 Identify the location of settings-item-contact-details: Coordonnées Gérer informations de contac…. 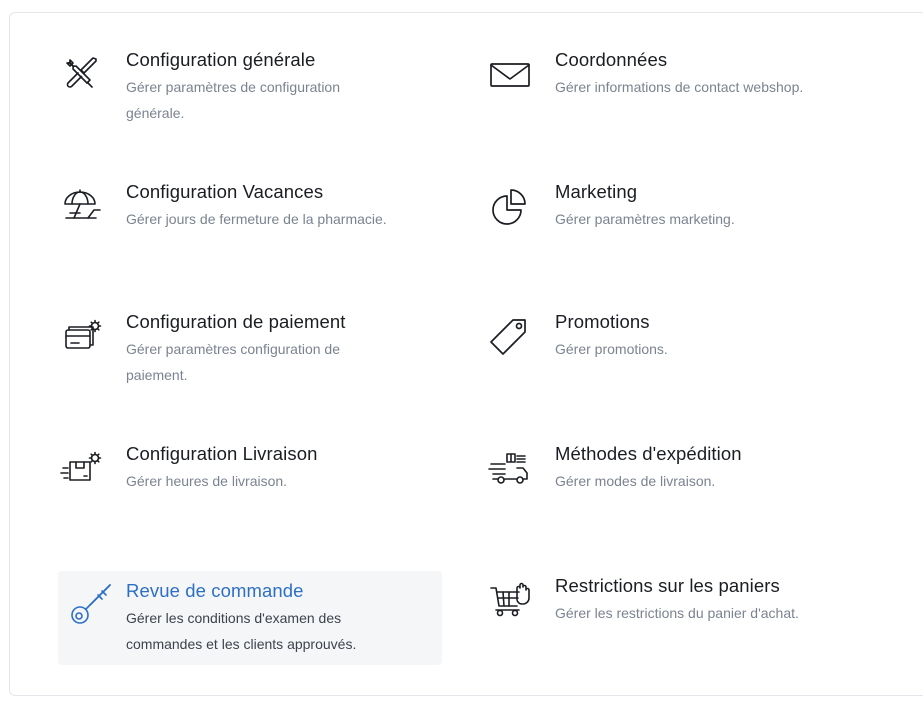
(697, 74).